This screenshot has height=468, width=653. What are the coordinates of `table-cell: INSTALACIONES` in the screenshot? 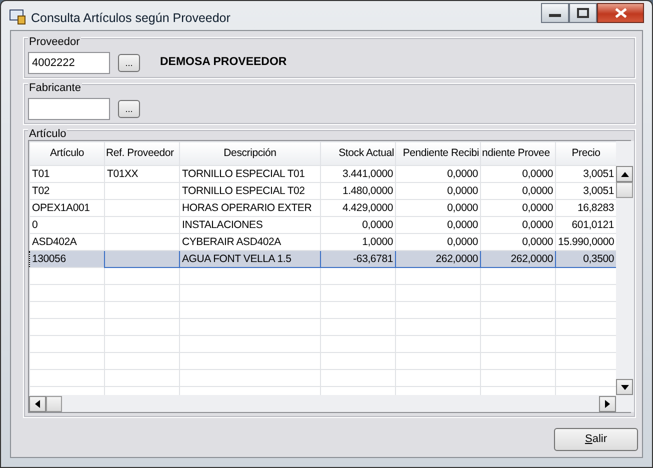 It's located at (250, 225).